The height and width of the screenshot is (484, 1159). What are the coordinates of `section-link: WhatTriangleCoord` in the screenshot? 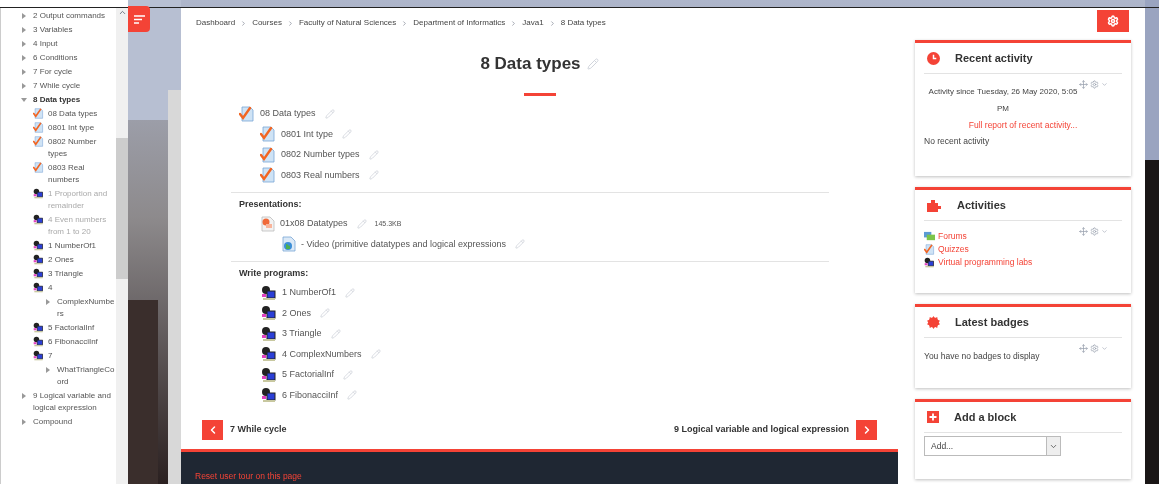 It's located at (86, 376).